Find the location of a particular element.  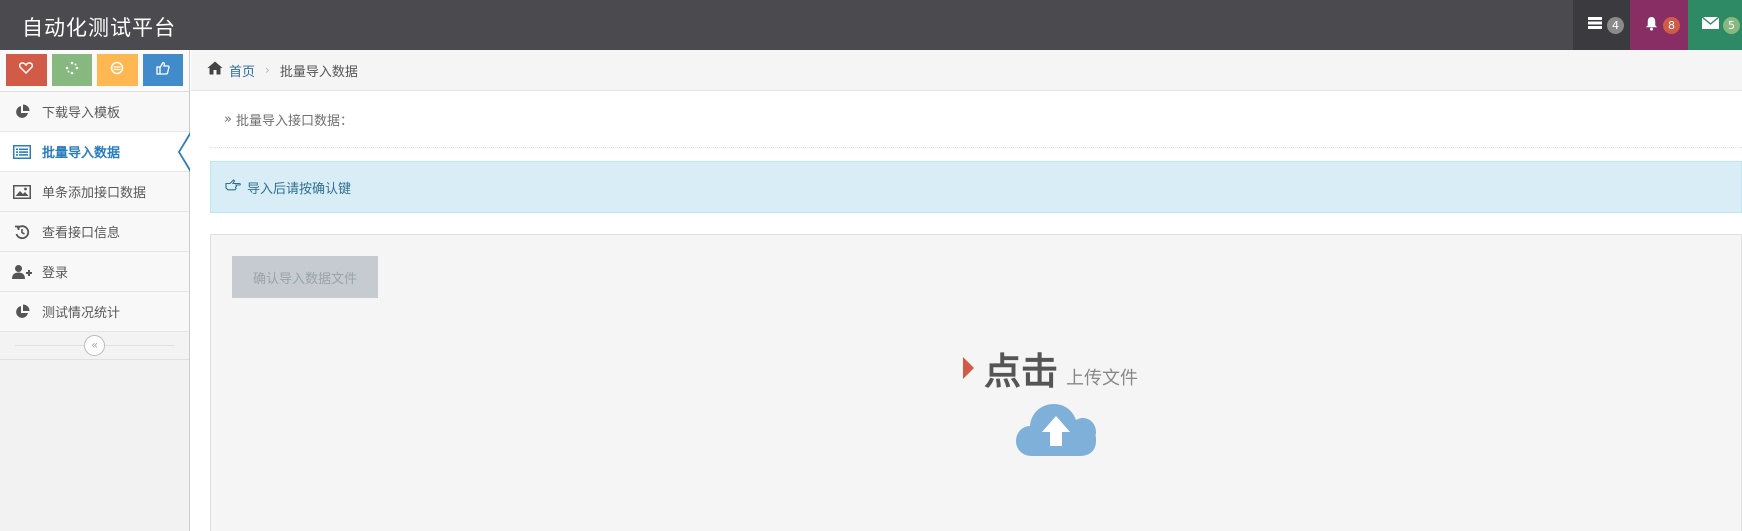

envelope-icon is located at coordinates (1710, 24).